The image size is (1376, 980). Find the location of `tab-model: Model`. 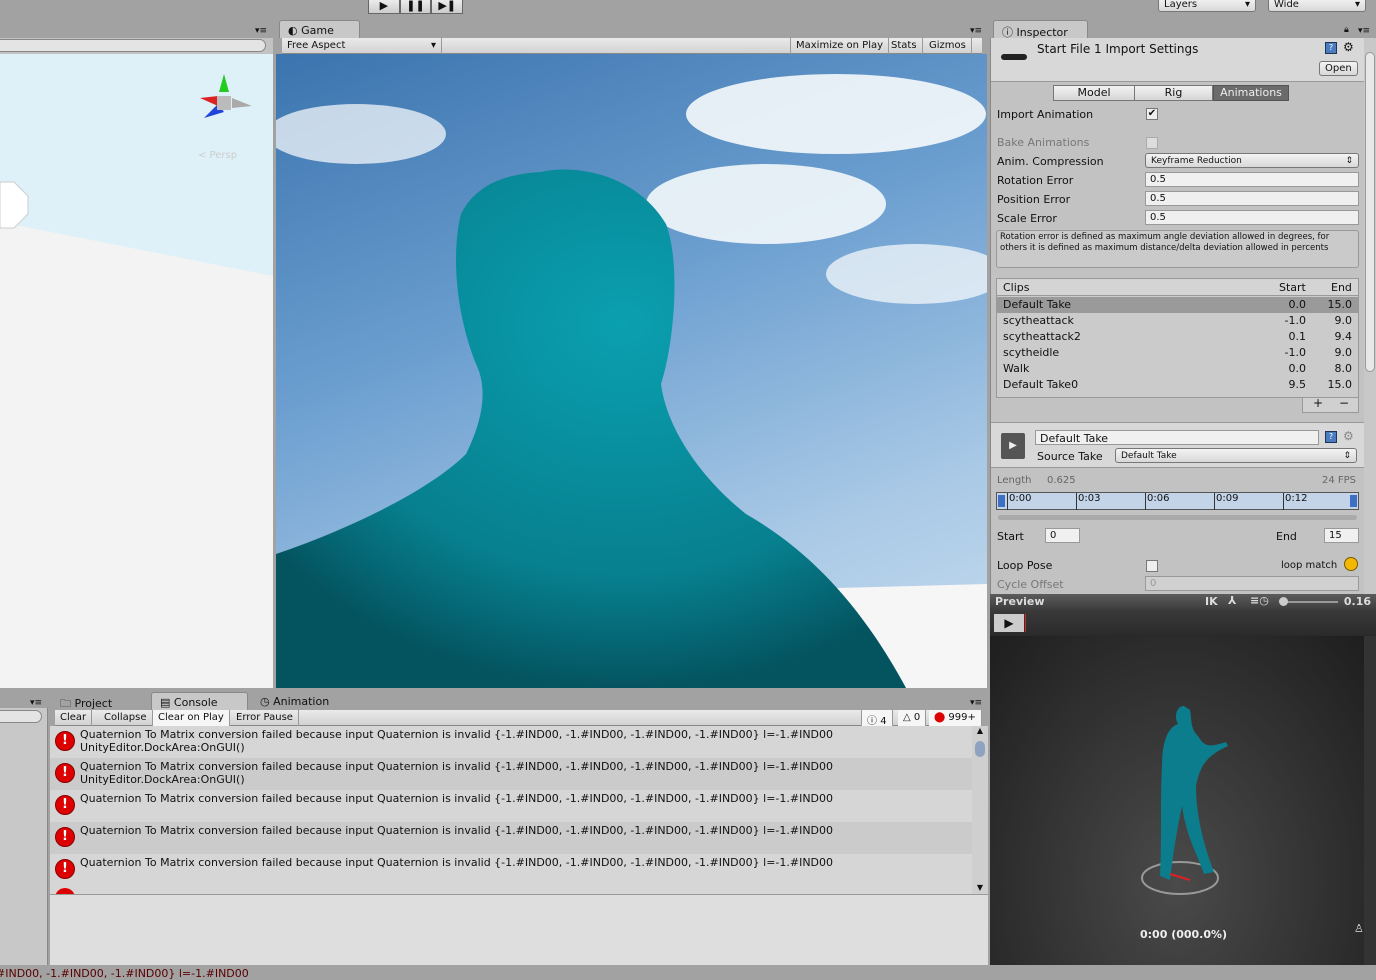

tab-model: Model is located at coordinates (1094, 93).